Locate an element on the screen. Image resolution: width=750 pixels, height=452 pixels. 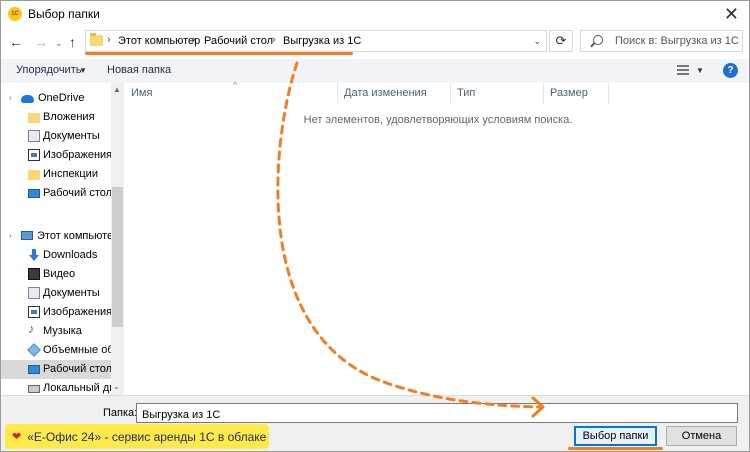
sidebar-item-images: Изображения is located at coordinates (56, 155).